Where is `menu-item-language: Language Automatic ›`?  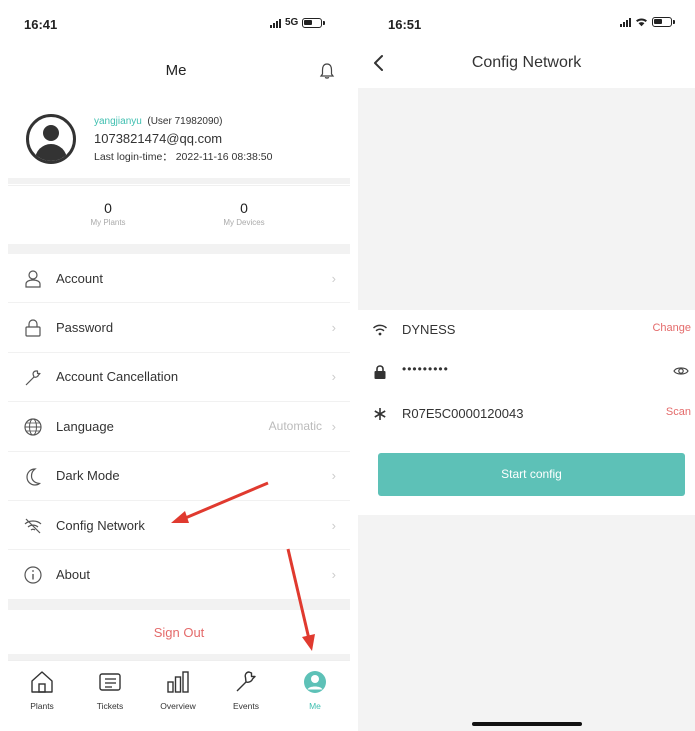 menu-item-language: Language Automatic › is located at coordinates (179, 427).